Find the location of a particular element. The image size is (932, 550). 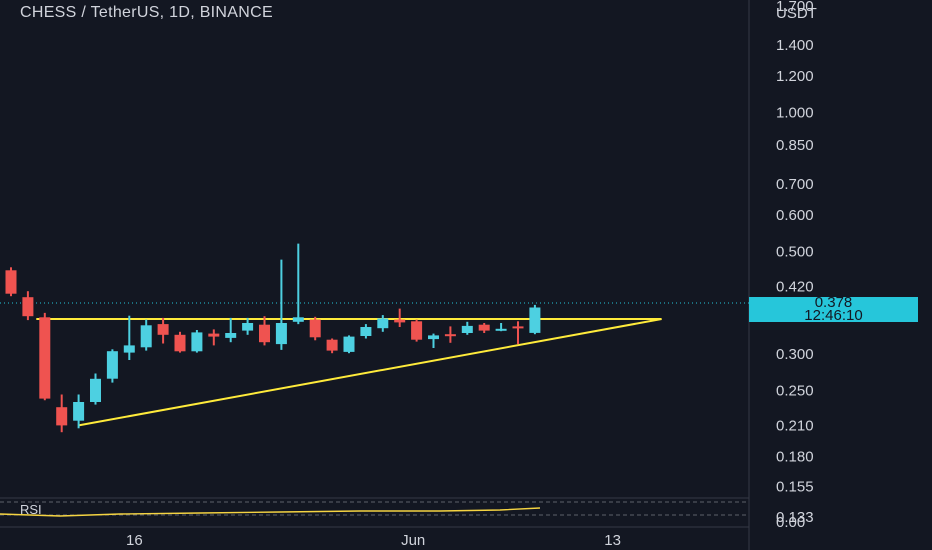

rsi-pane: RSI 0.00 is located at coordinates (402, 514).